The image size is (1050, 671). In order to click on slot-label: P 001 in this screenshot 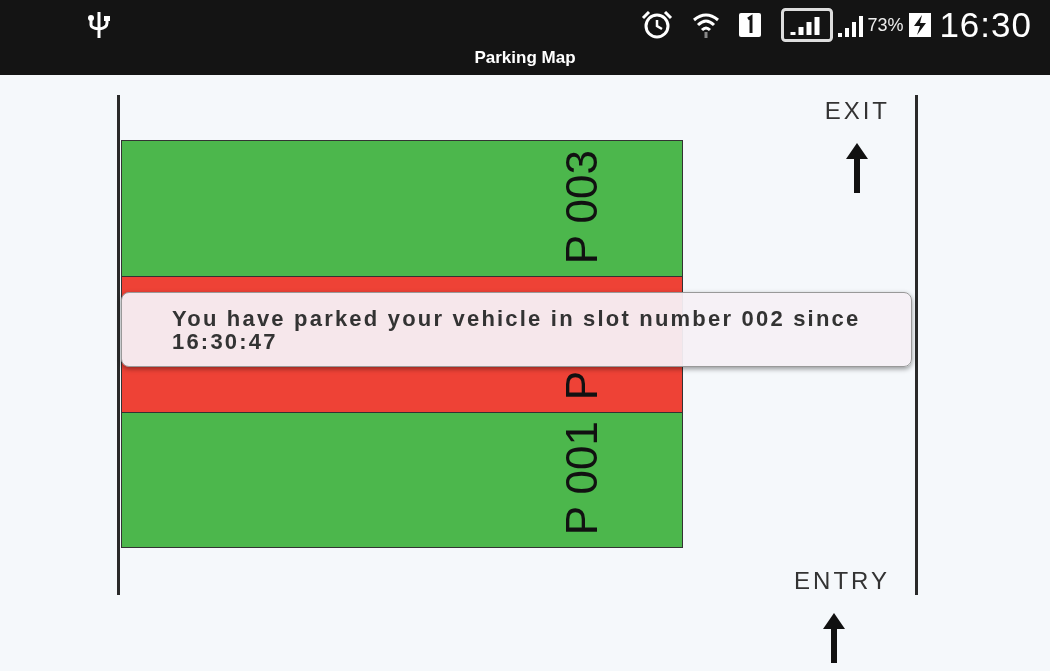, I will do `click(582, 477)`.